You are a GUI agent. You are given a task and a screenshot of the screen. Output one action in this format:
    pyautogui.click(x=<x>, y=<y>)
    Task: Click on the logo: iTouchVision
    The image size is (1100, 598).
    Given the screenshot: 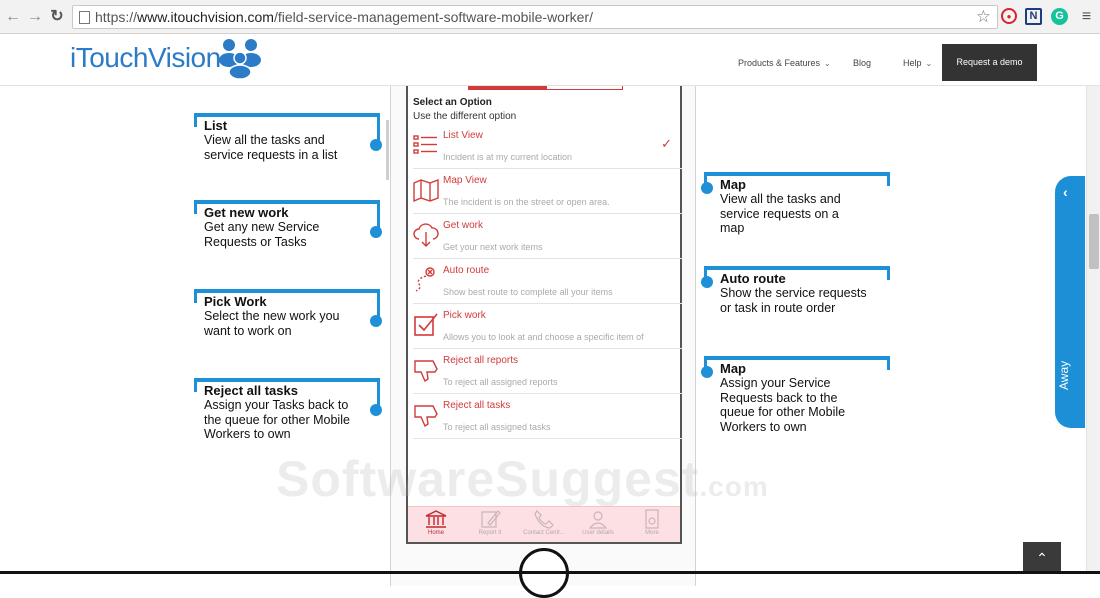 What is the action you would take?
    pyautogui.click(x=145, y=58)
    